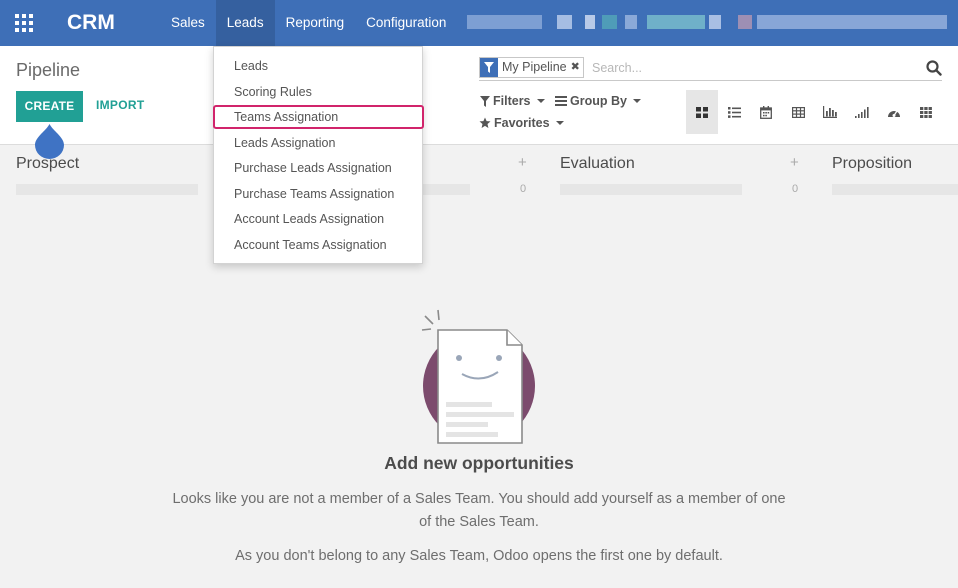 This screenshot has height=588, width=958. Describe the element at coordinates (478, 376) in the screenshot. I see `empty-state-illustration` at that location.